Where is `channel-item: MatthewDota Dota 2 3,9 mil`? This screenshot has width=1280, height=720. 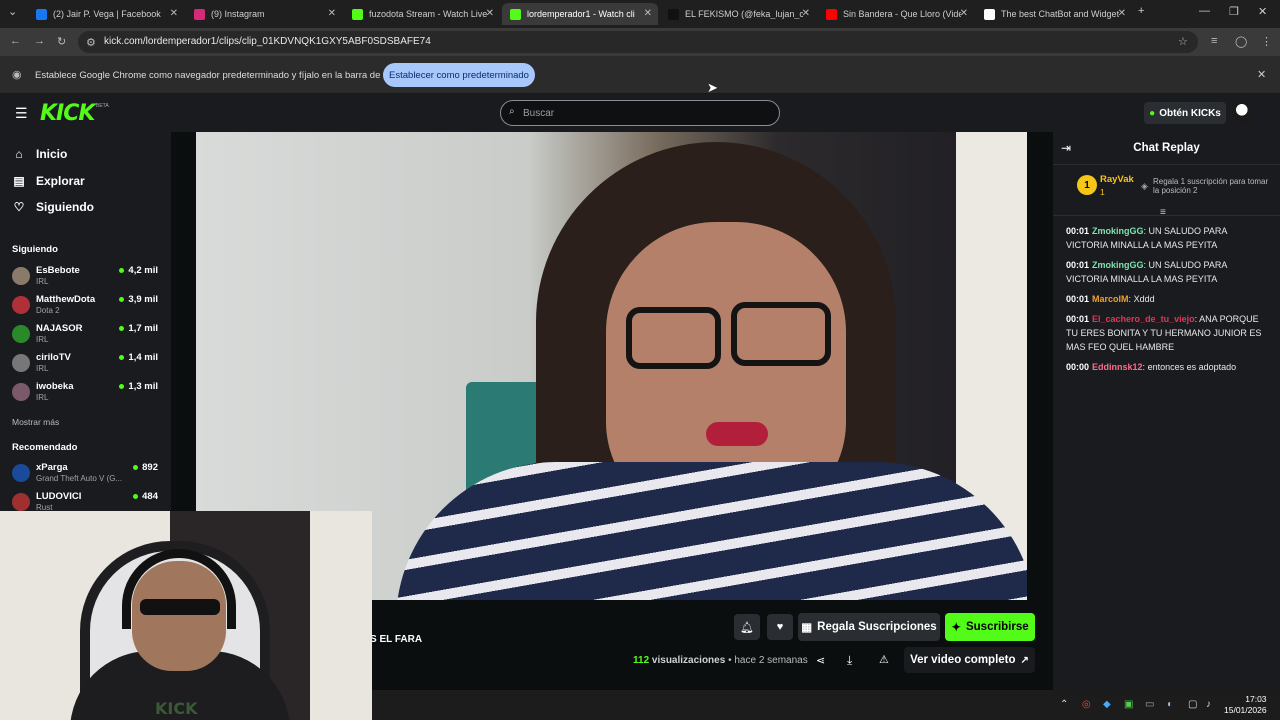
channel-item: MatthewDota Dota 2 3,9 mil is located at coordinates (87, 305).